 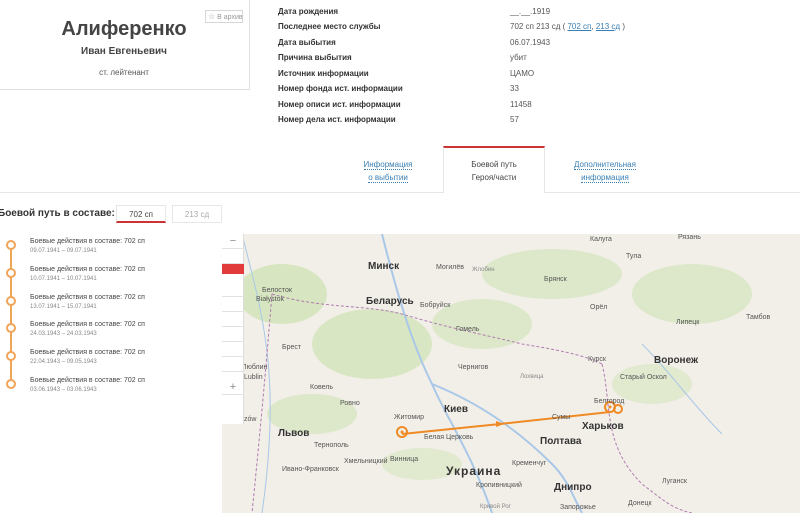 What do you see at coordinates (597, 359) in the screenshot?
I see `map-label-kursk: Курск` at bounding box center [597, 359].